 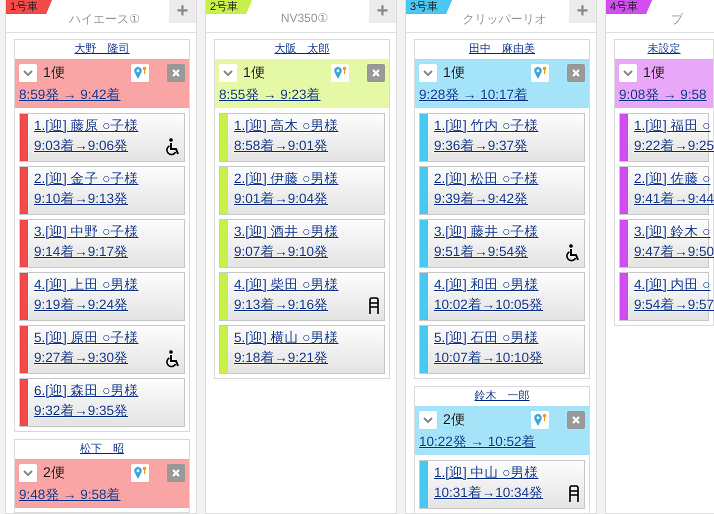 I want to click on passenger-link: 2.[迎] 伊藤 ○男様, so click(x=286, y=179).